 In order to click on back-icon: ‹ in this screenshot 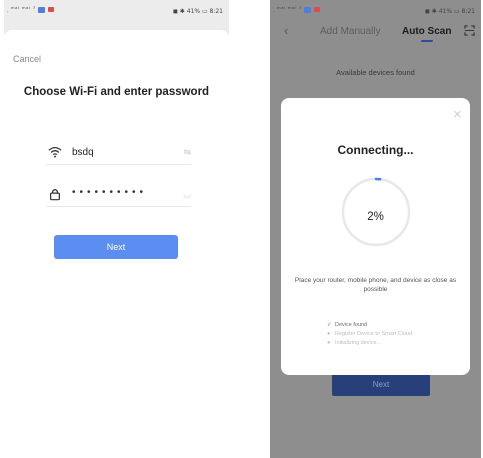, I will do `click(286, 30)`.